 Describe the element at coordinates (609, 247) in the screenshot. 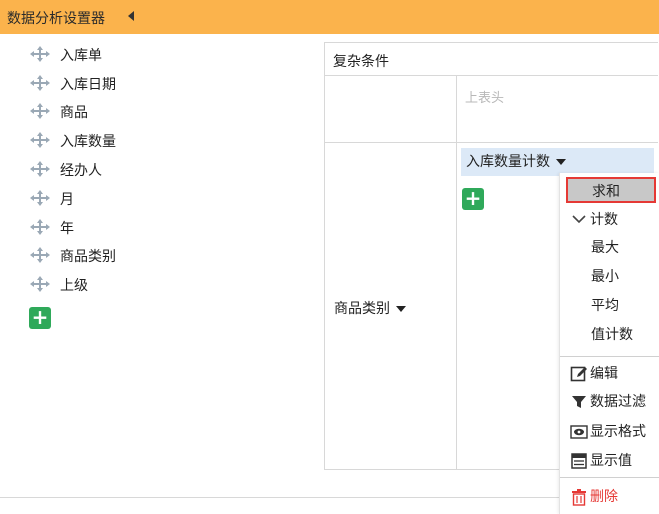

I see `menu-item-max: 最大` at that location.